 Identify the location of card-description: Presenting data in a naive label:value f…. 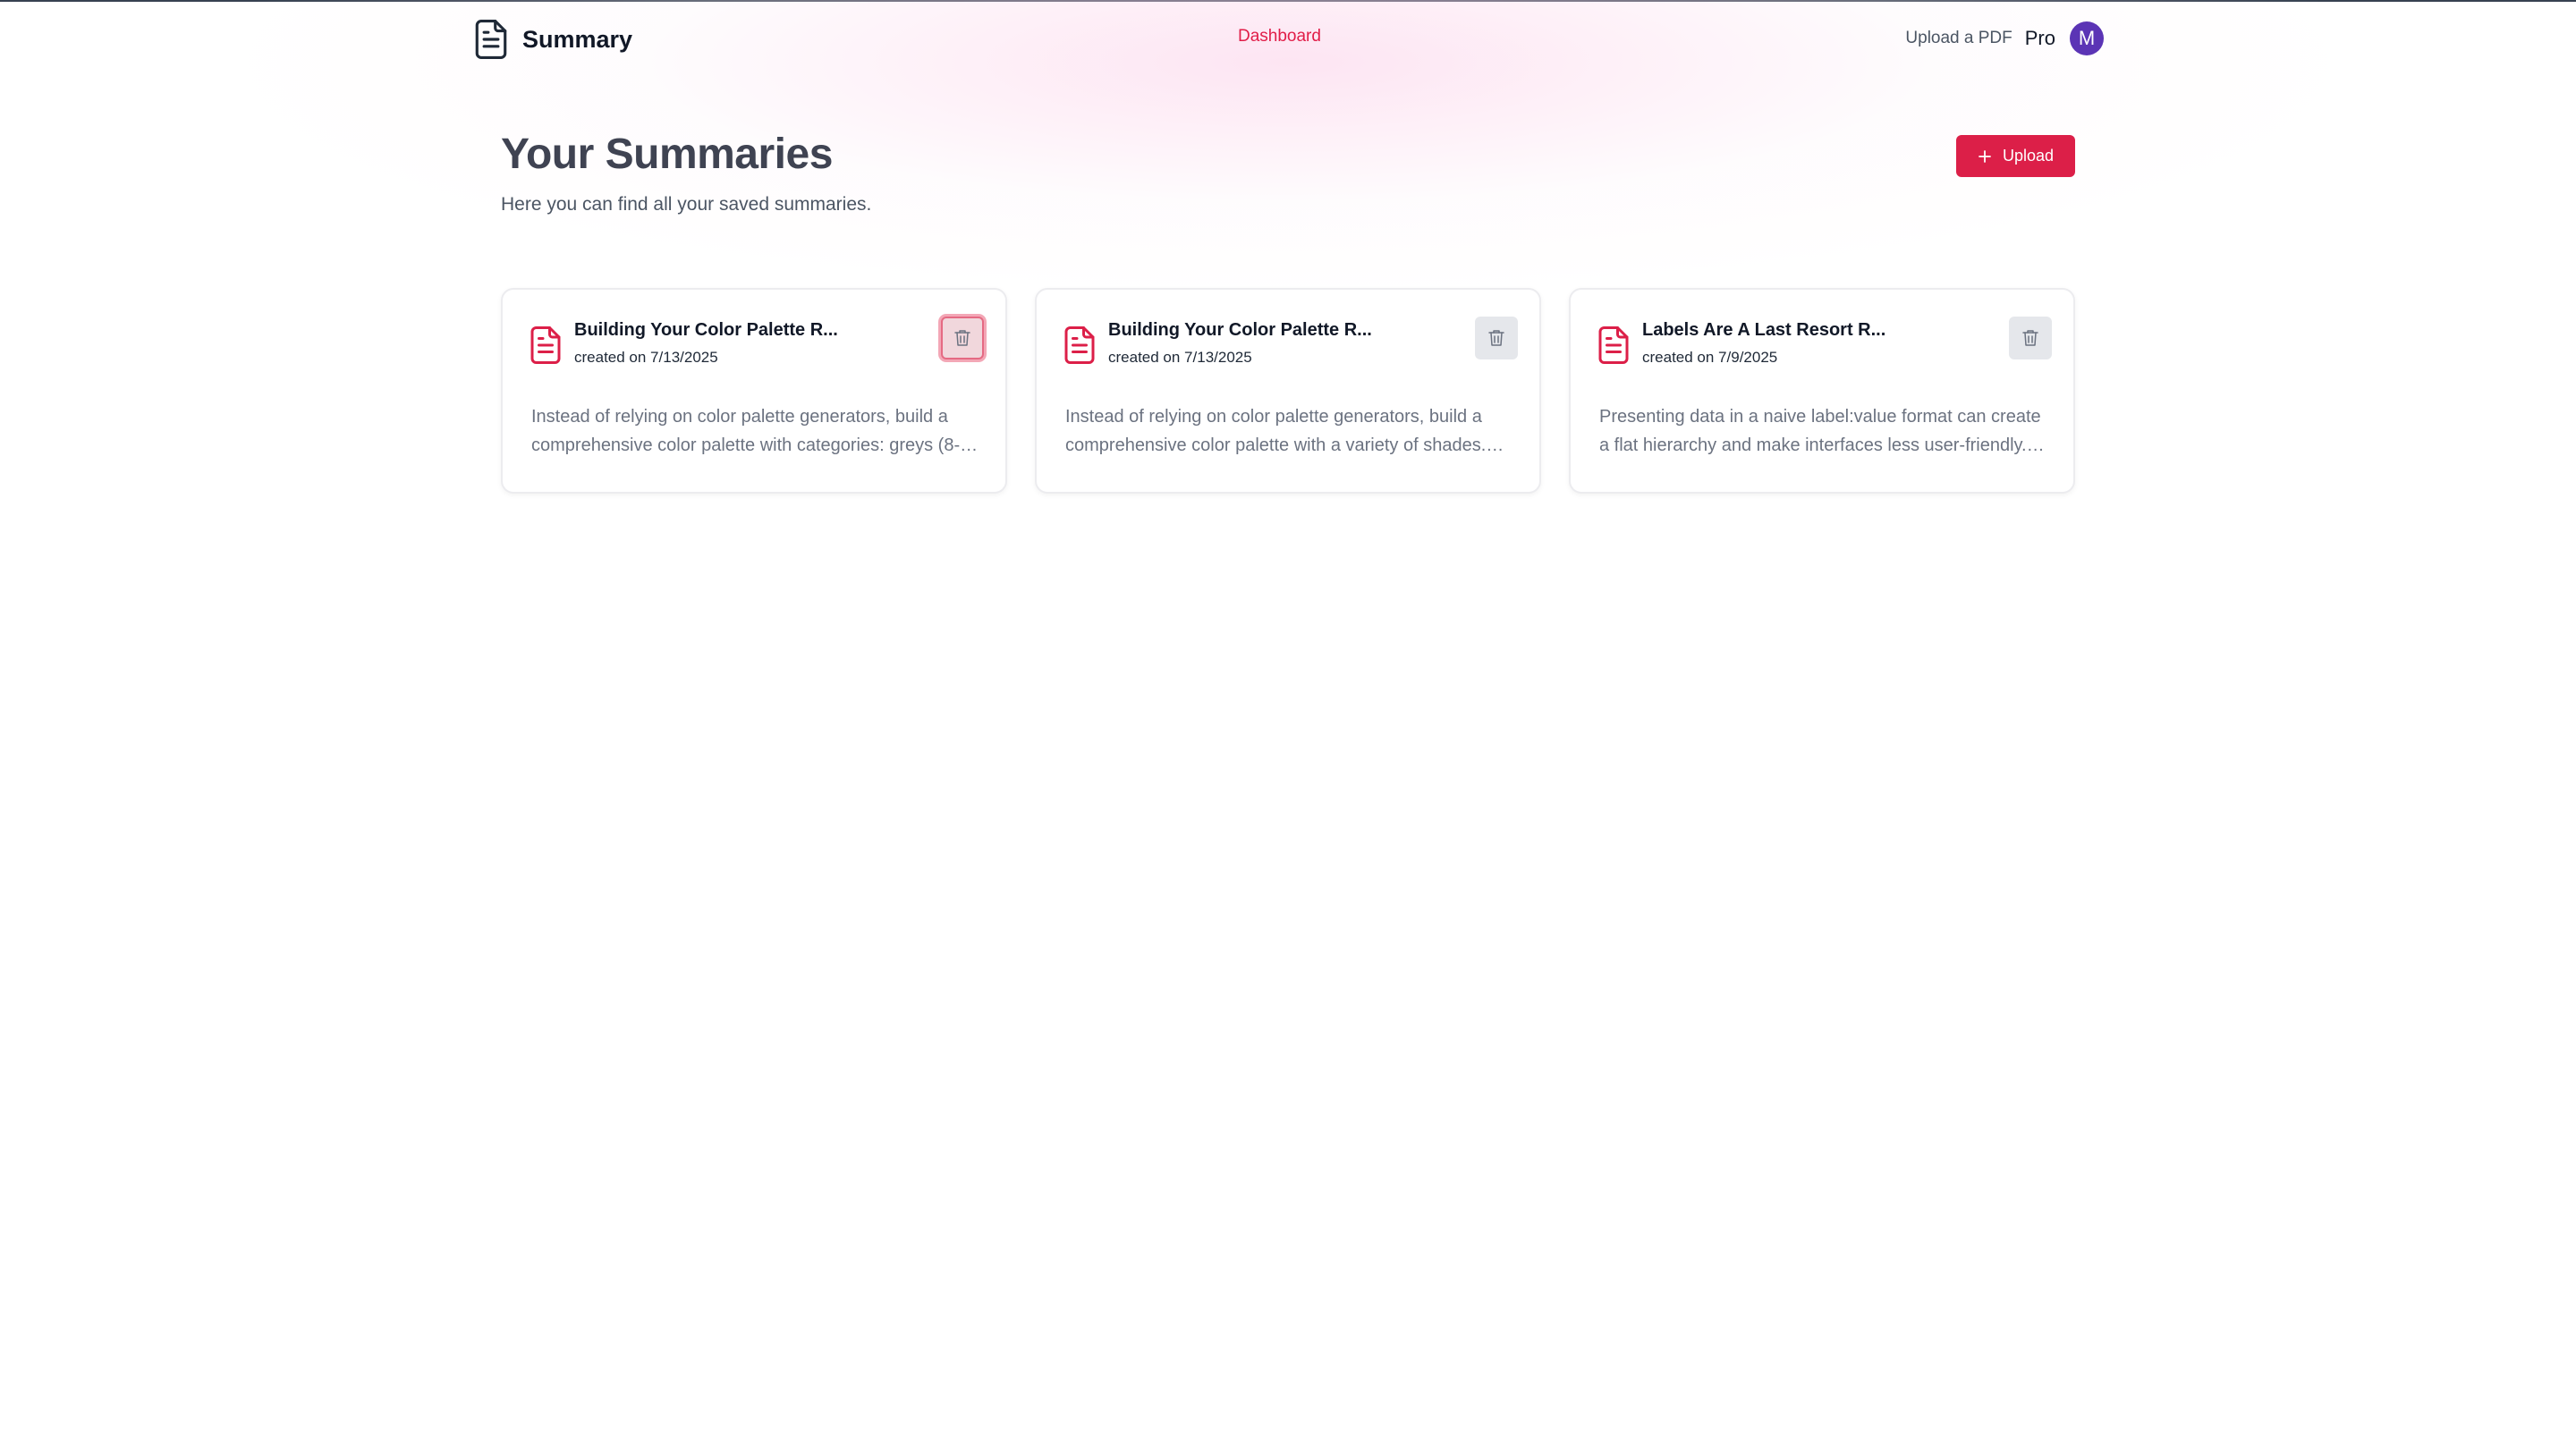
(1820, 431).